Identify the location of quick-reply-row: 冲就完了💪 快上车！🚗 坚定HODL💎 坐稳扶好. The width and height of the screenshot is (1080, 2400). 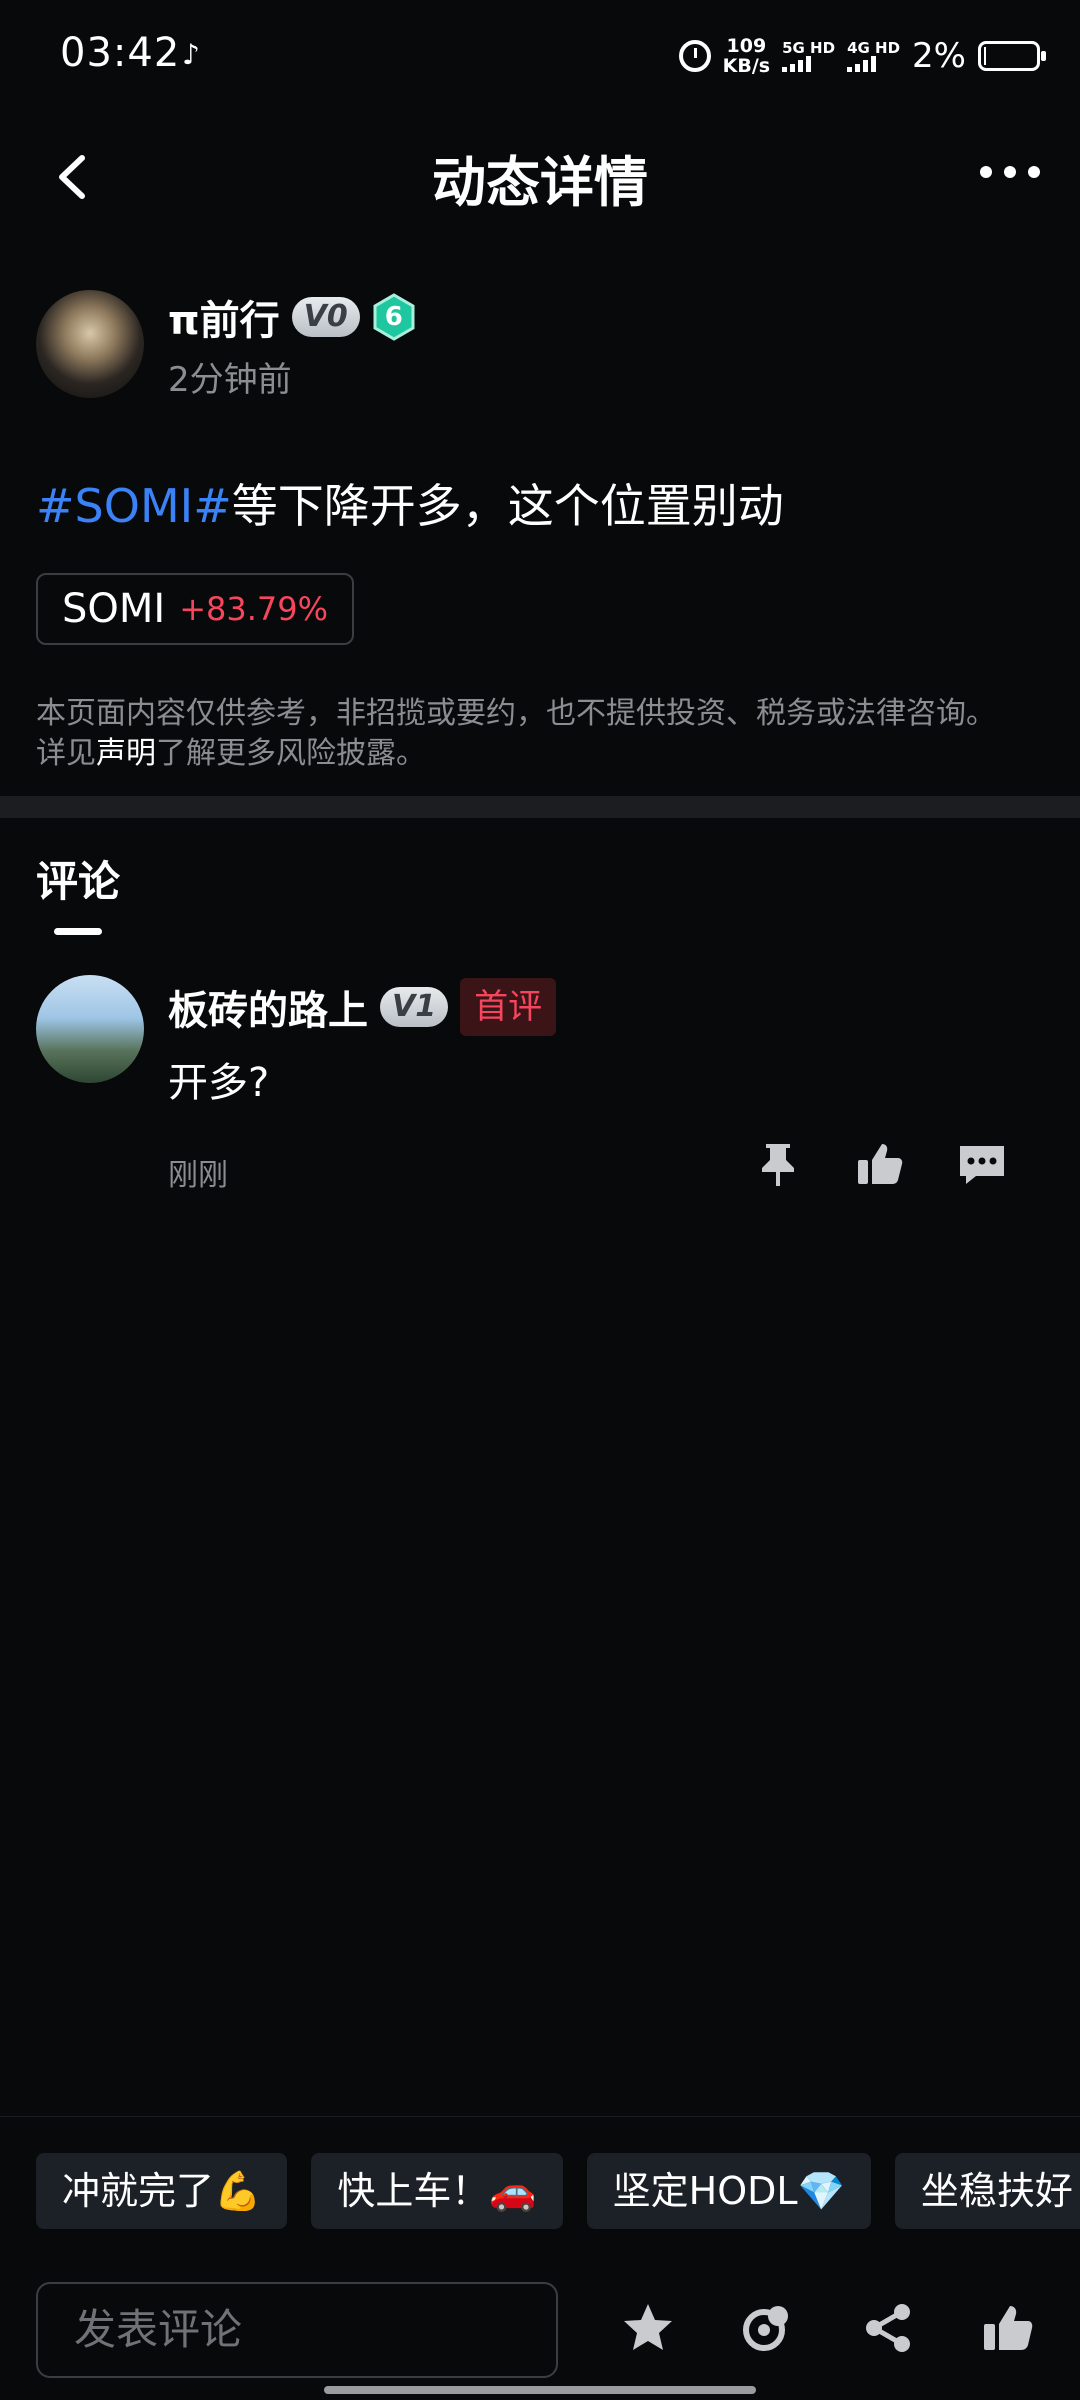
(558, 2191).